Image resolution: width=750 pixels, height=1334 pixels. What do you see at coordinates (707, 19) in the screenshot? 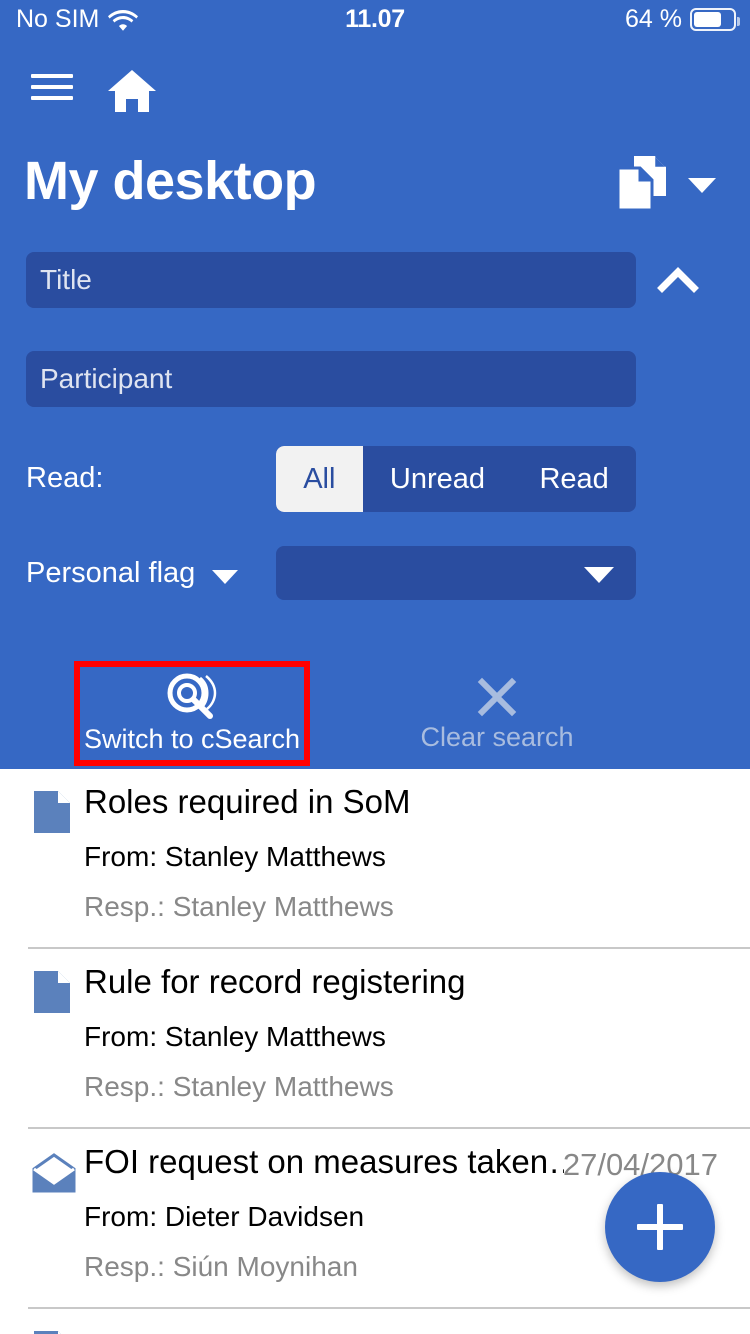
I see `battery-fill` at bounding box center [707, 19].